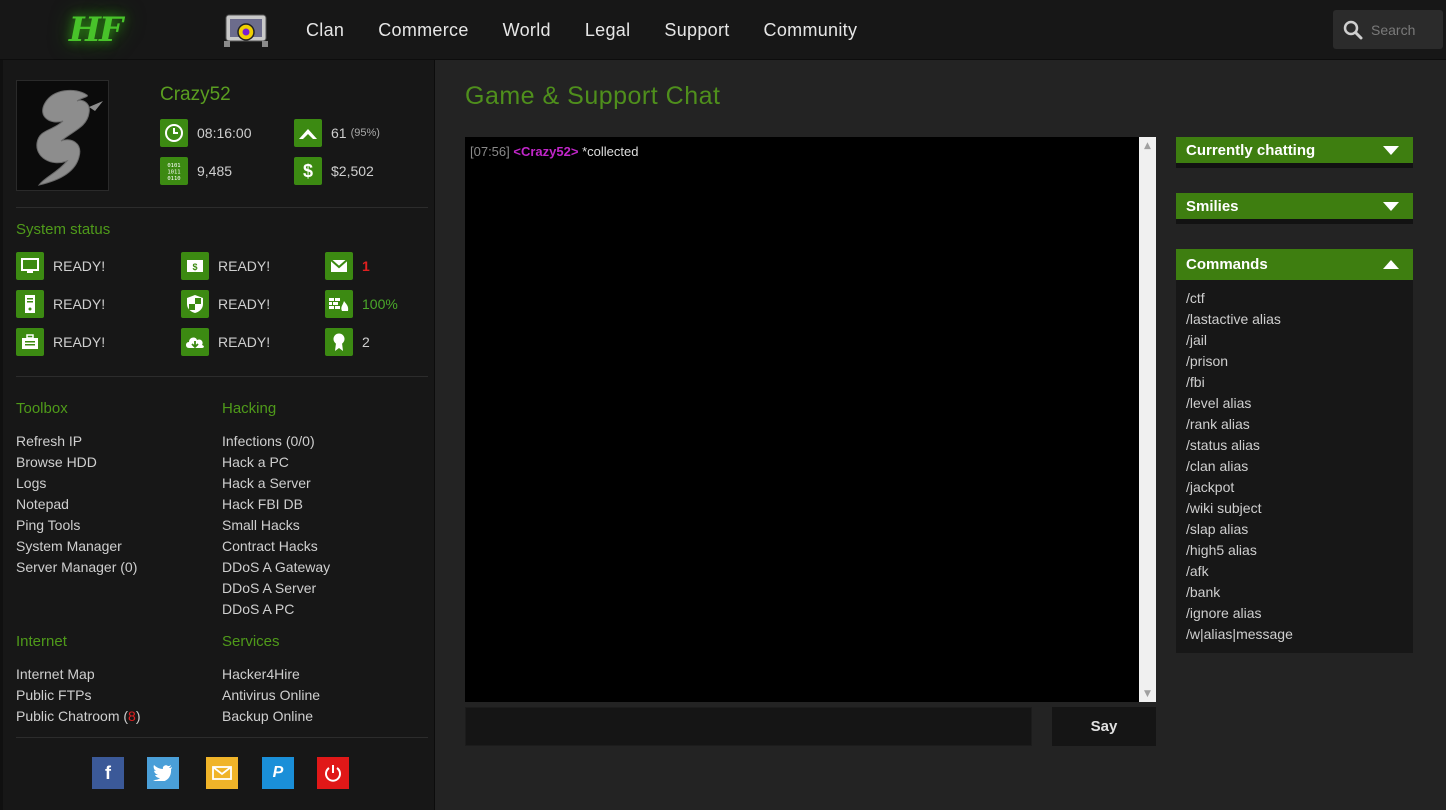  Describe the element at coordinates (195, 95) in the screenshot. I see `username: Crazy52` at that location.